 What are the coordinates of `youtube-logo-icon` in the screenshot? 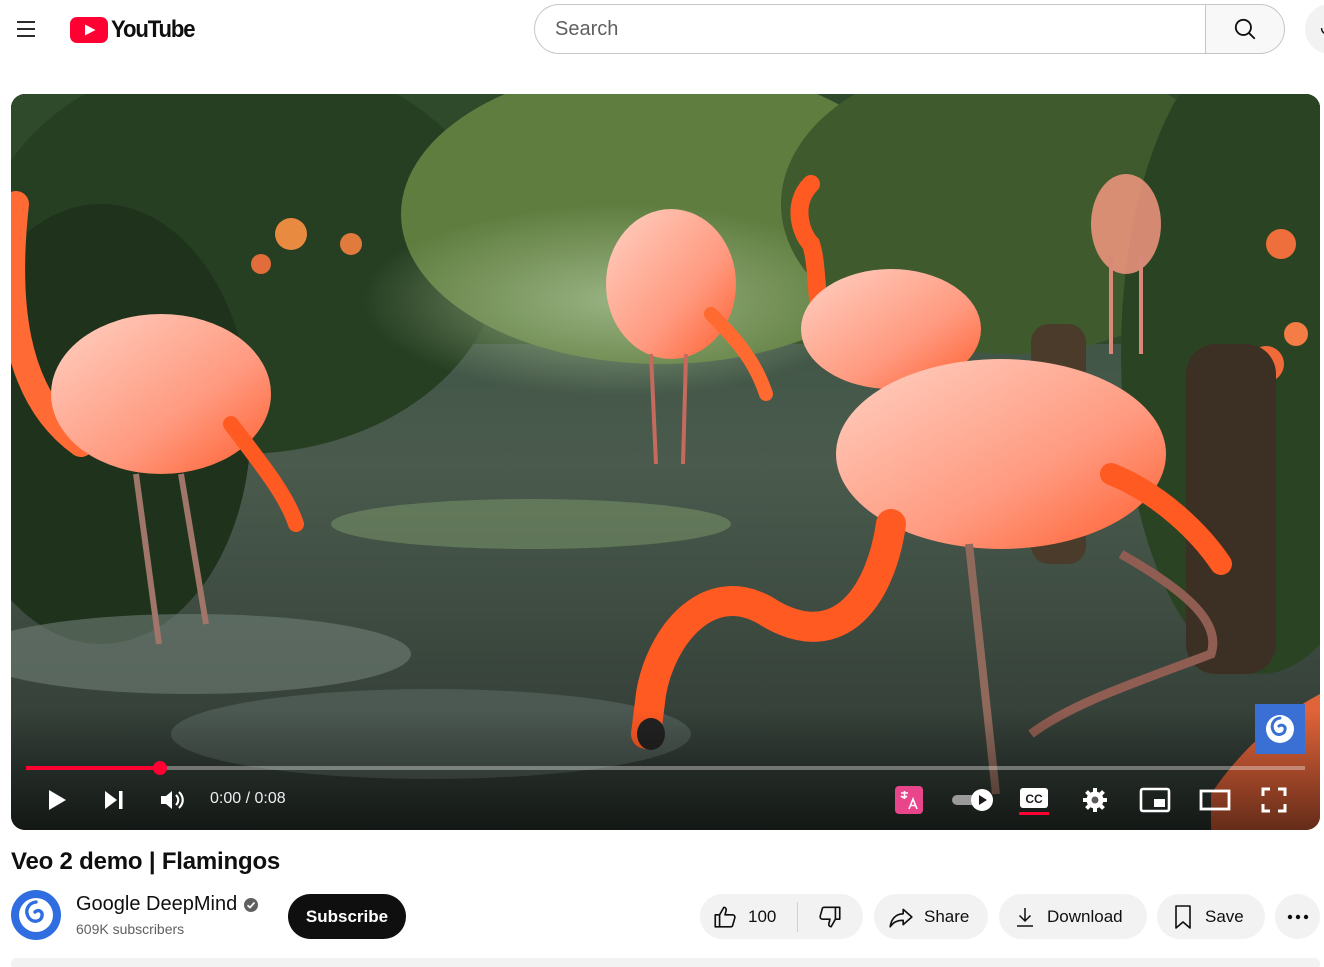 It's located at (89, 30).